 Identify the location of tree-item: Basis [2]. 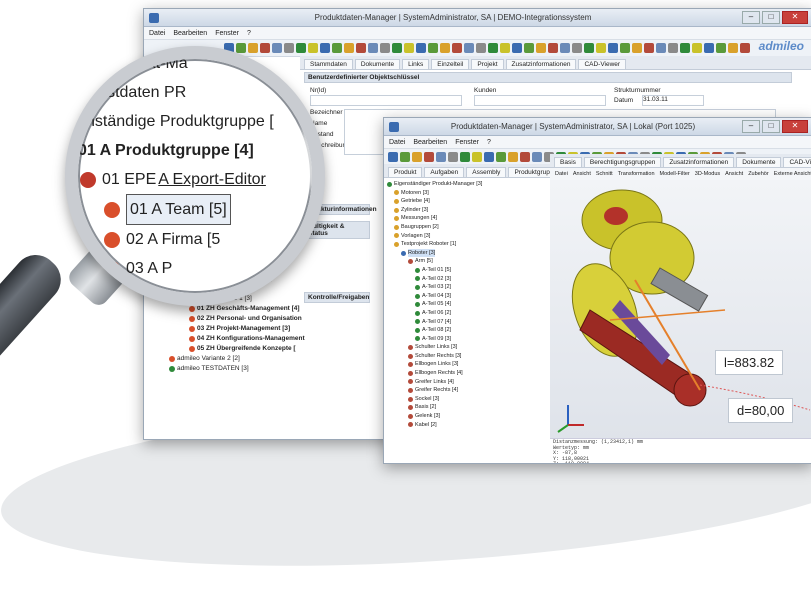
(434, 407).